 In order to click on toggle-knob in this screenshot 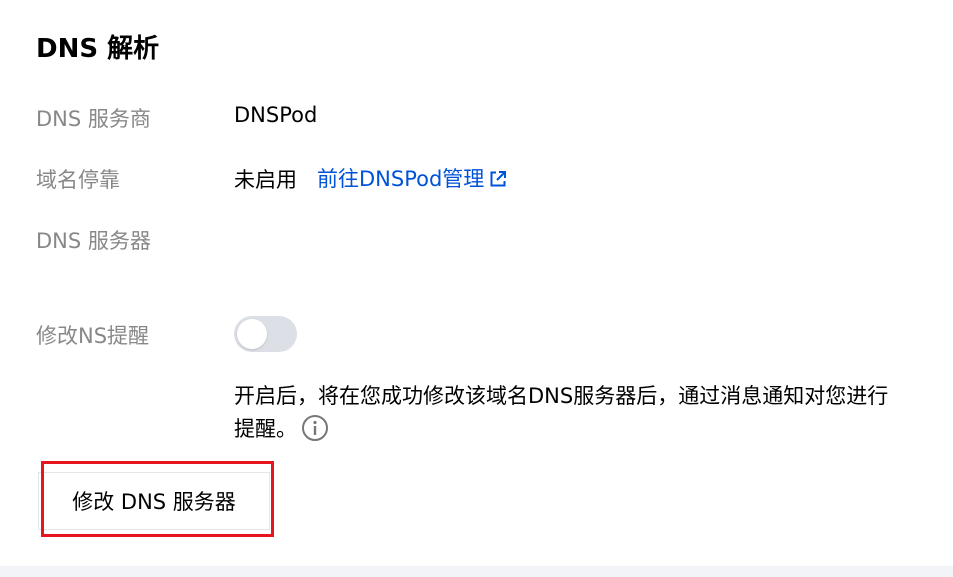, I will do `click(252, 334)`.